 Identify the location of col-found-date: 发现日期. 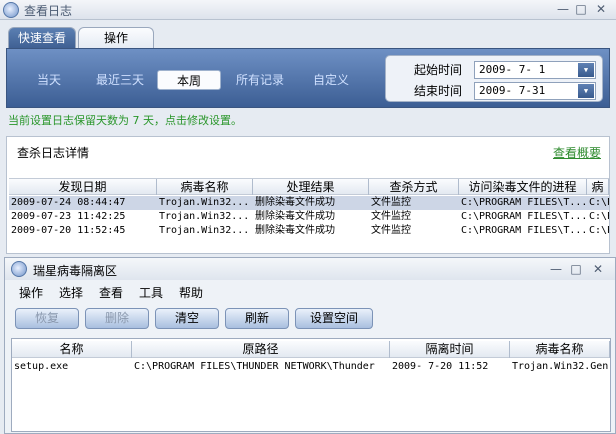
(83, 187).